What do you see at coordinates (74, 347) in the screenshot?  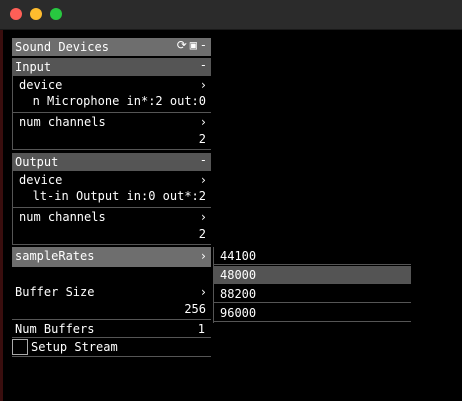 I see `setup-stream-label: Setup Stream` at bounding box center [74, 347].